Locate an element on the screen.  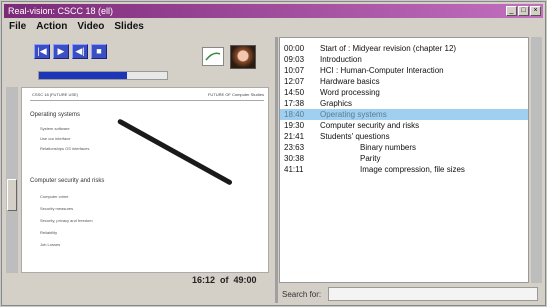
toc-title: Word processing is located at coordinates (350, 92).